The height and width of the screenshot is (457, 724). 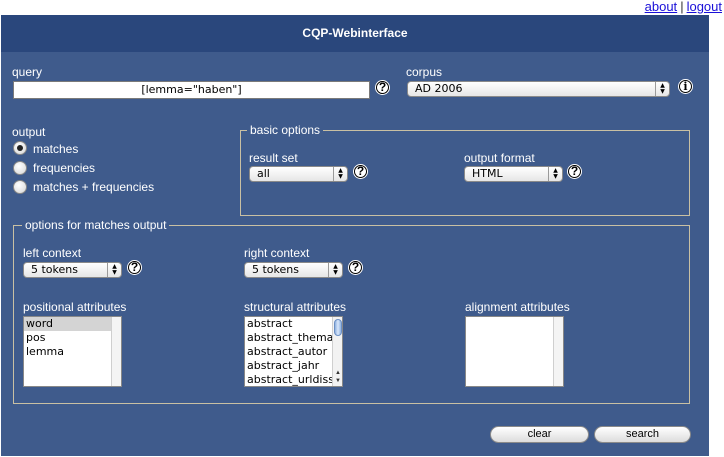 What do you see at coordinates (293, 366) in the screenshot?
I see `list-item: abstract_jahr` at bounding box center [293, 366].